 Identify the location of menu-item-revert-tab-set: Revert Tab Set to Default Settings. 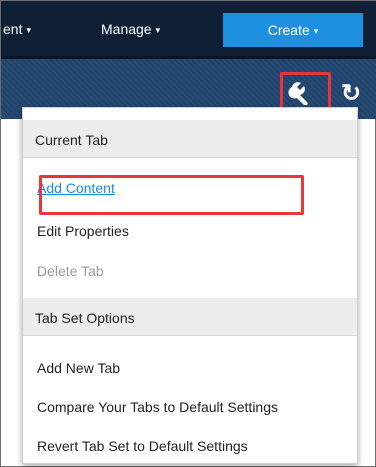
(142, 446).